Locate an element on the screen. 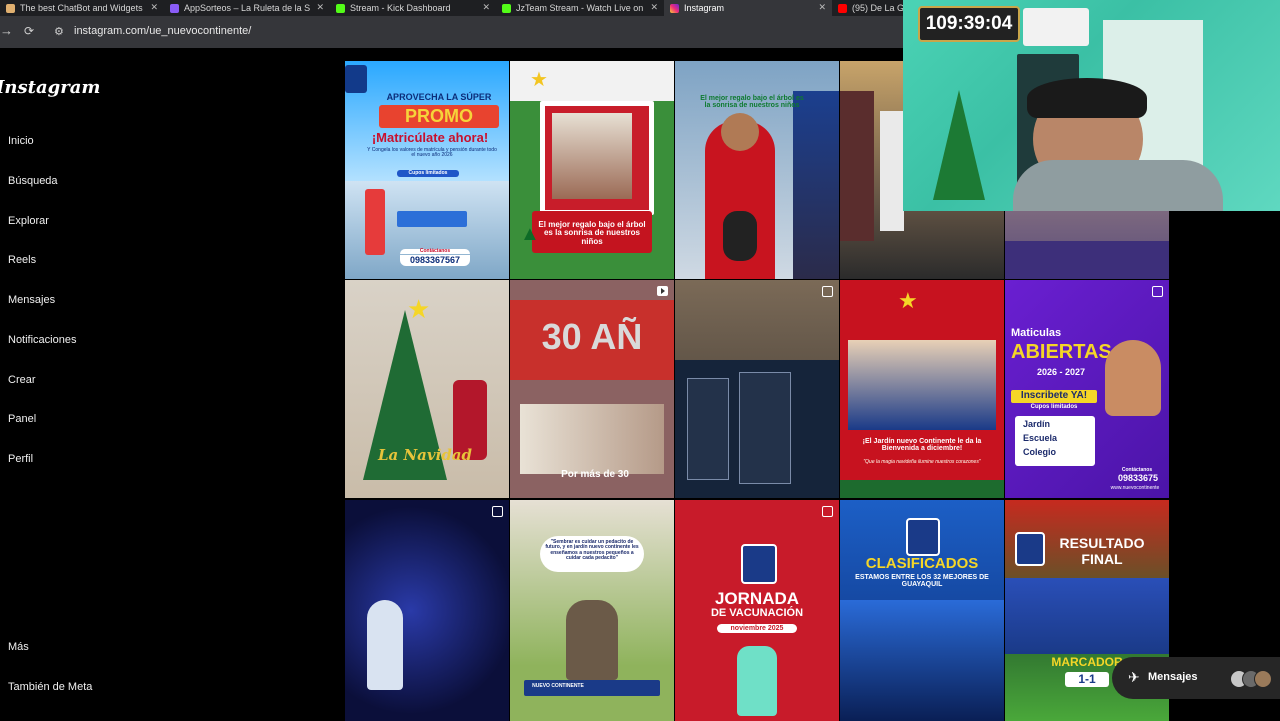 The image size is (1280, 721). mat-line4: Inscribete YA! is located at coordinates (1054, 396).